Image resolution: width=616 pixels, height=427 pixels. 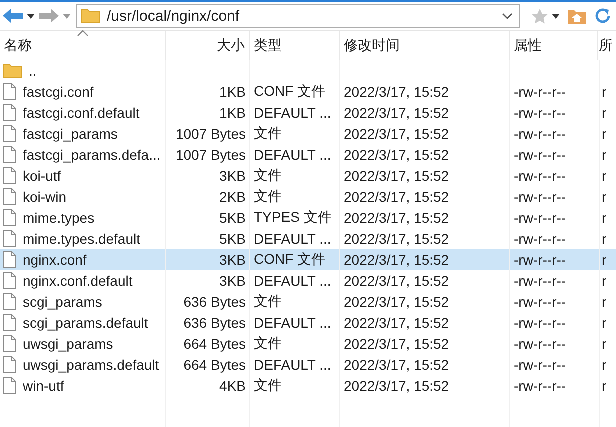 What do you see at coordinates (308, 133) in the screenshot?
I see `file-row: fastcgi_params 1007 Bytes 文件 2022/3/17, 15:52 -rw-r--r-- r` at bounding box center [308, 133].